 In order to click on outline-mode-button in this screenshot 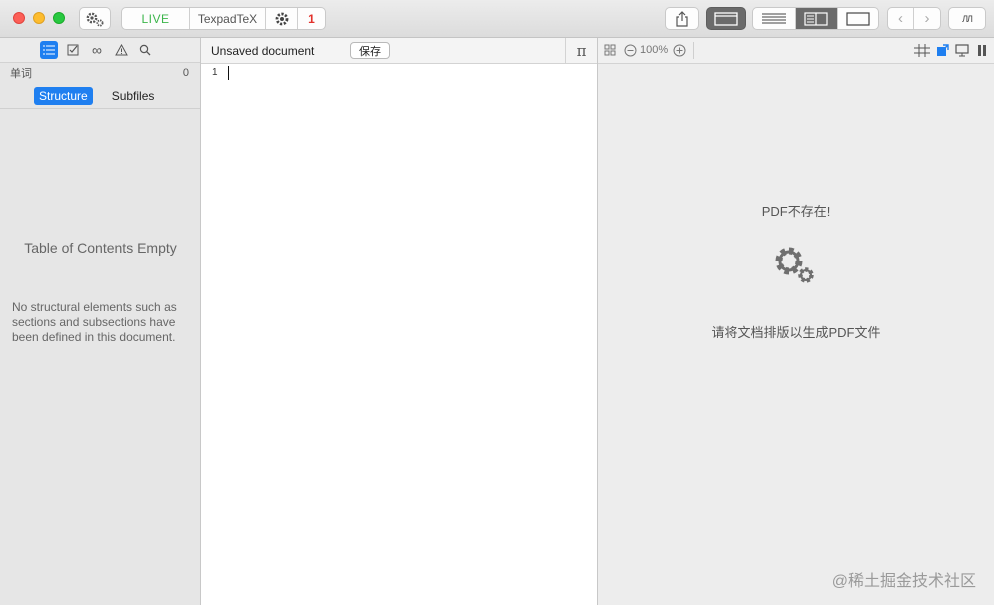, I will do `click(49, 50)`.